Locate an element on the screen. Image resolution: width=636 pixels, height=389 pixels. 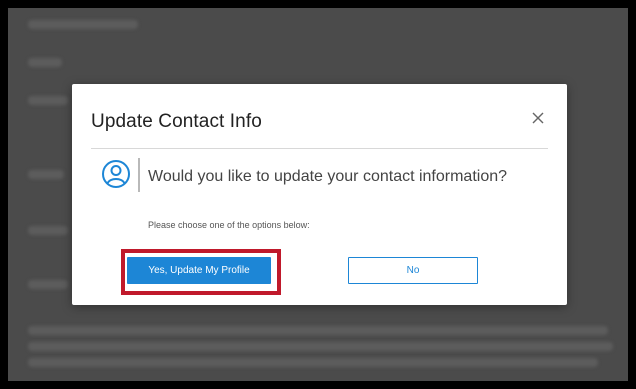
close-button is located at coordinates (538, 118).